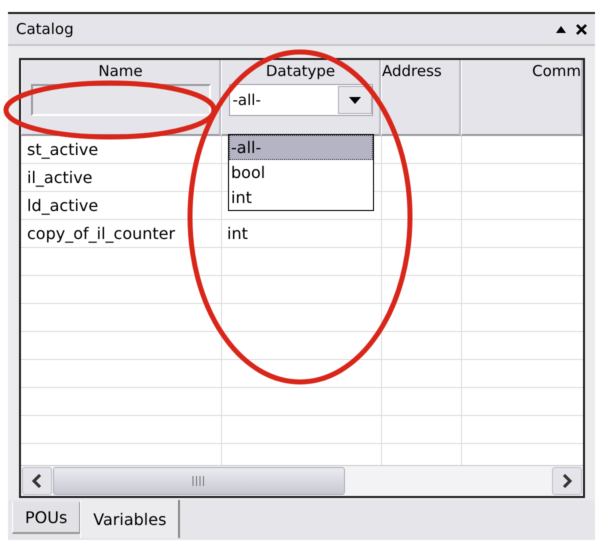  Describe the element at coordinates (246, 100) in the screenshot. I see `combo-value: -all-` at that location.